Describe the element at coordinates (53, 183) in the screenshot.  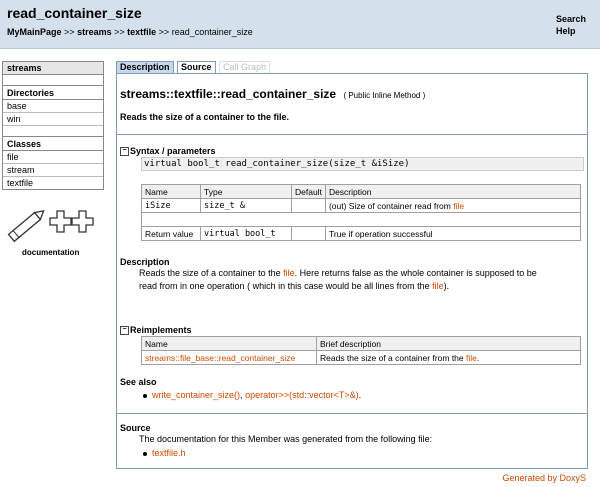
I see `sidebar-item-textfile: textfile` at that location.